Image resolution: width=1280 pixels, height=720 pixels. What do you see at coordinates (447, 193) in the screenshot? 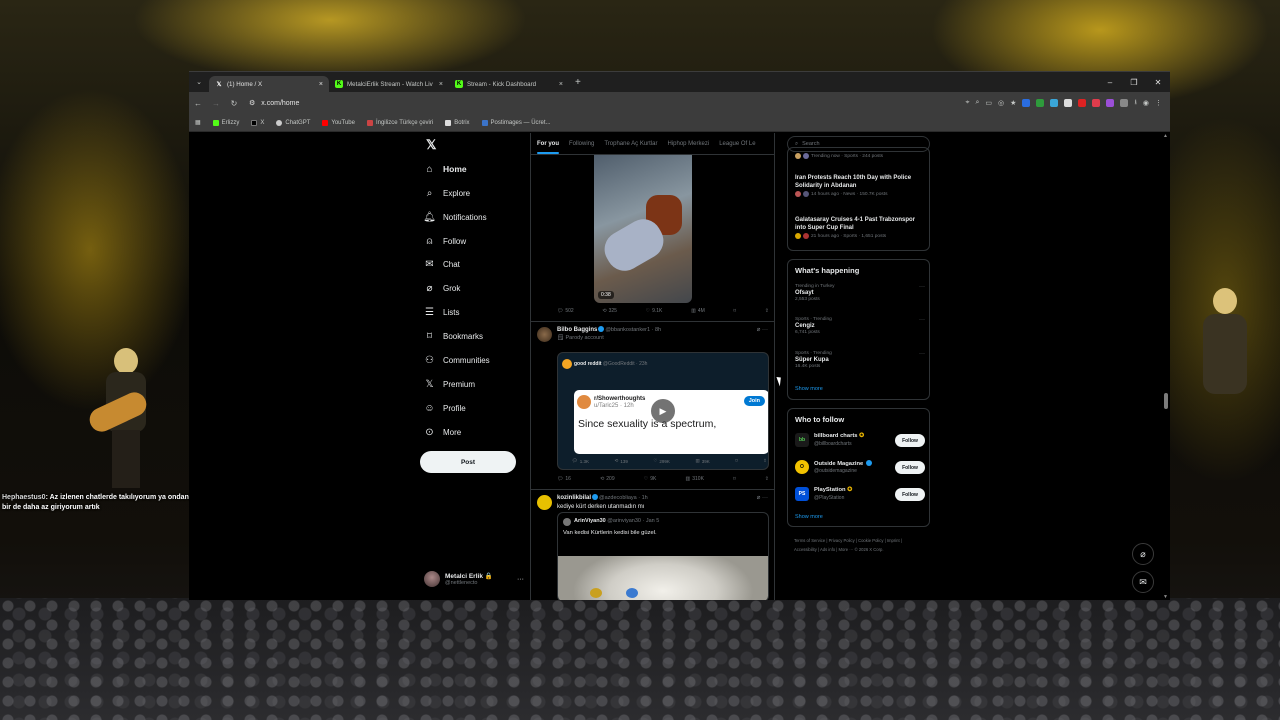
I see `nav-explore: ⌕ Explore` at bounding box center [447, 193].